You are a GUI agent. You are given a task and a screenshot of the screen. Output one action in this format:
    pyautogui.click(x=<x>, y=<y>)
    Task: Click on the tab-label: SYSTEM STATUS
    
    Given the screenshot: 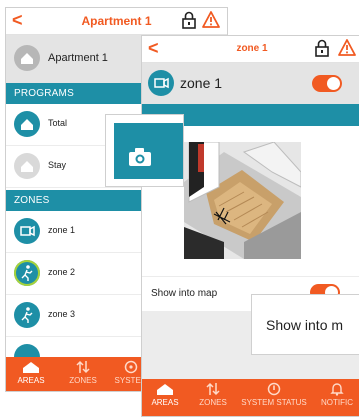 What is the action you would take?
    pyautogui.click(x=274, y=402)
    